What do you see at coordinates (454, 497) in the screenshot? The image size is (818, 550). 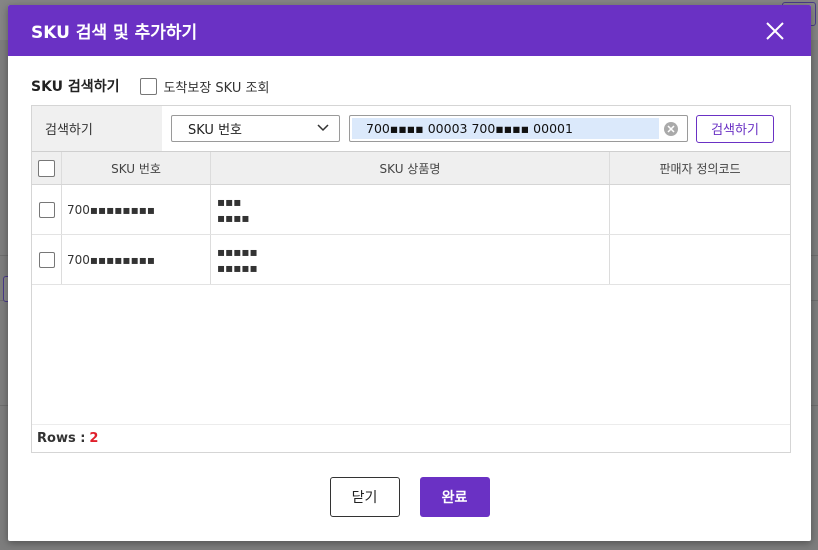 I see `done-button: 완료` at bounding box center [454, 497].